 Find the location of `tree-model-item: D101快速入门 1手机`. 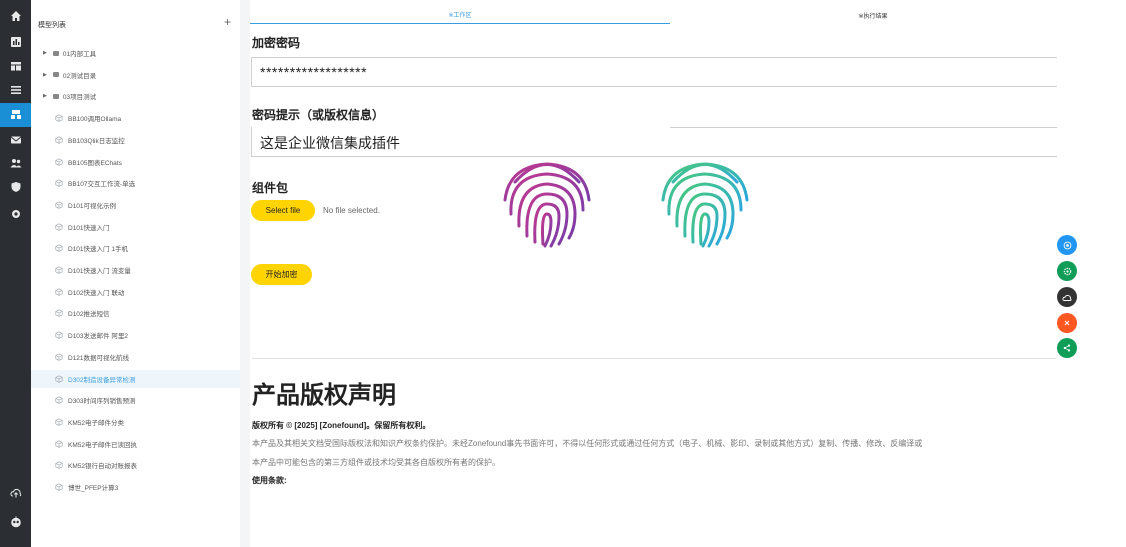

tree-model-item: D101快速入门 1手机 is located at coordinates (135, 248).